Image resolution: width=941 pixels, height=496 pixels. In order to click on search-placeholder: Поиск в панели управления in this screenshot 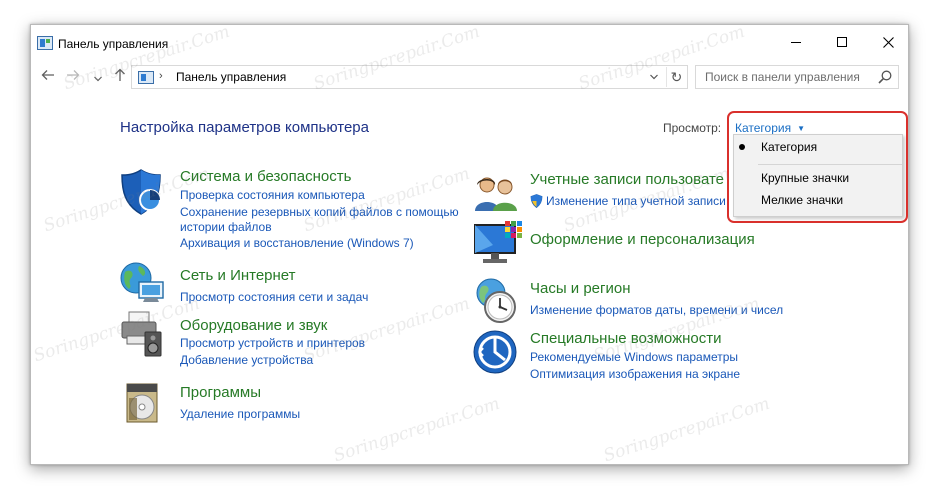, I will do `click(782, 77)`.